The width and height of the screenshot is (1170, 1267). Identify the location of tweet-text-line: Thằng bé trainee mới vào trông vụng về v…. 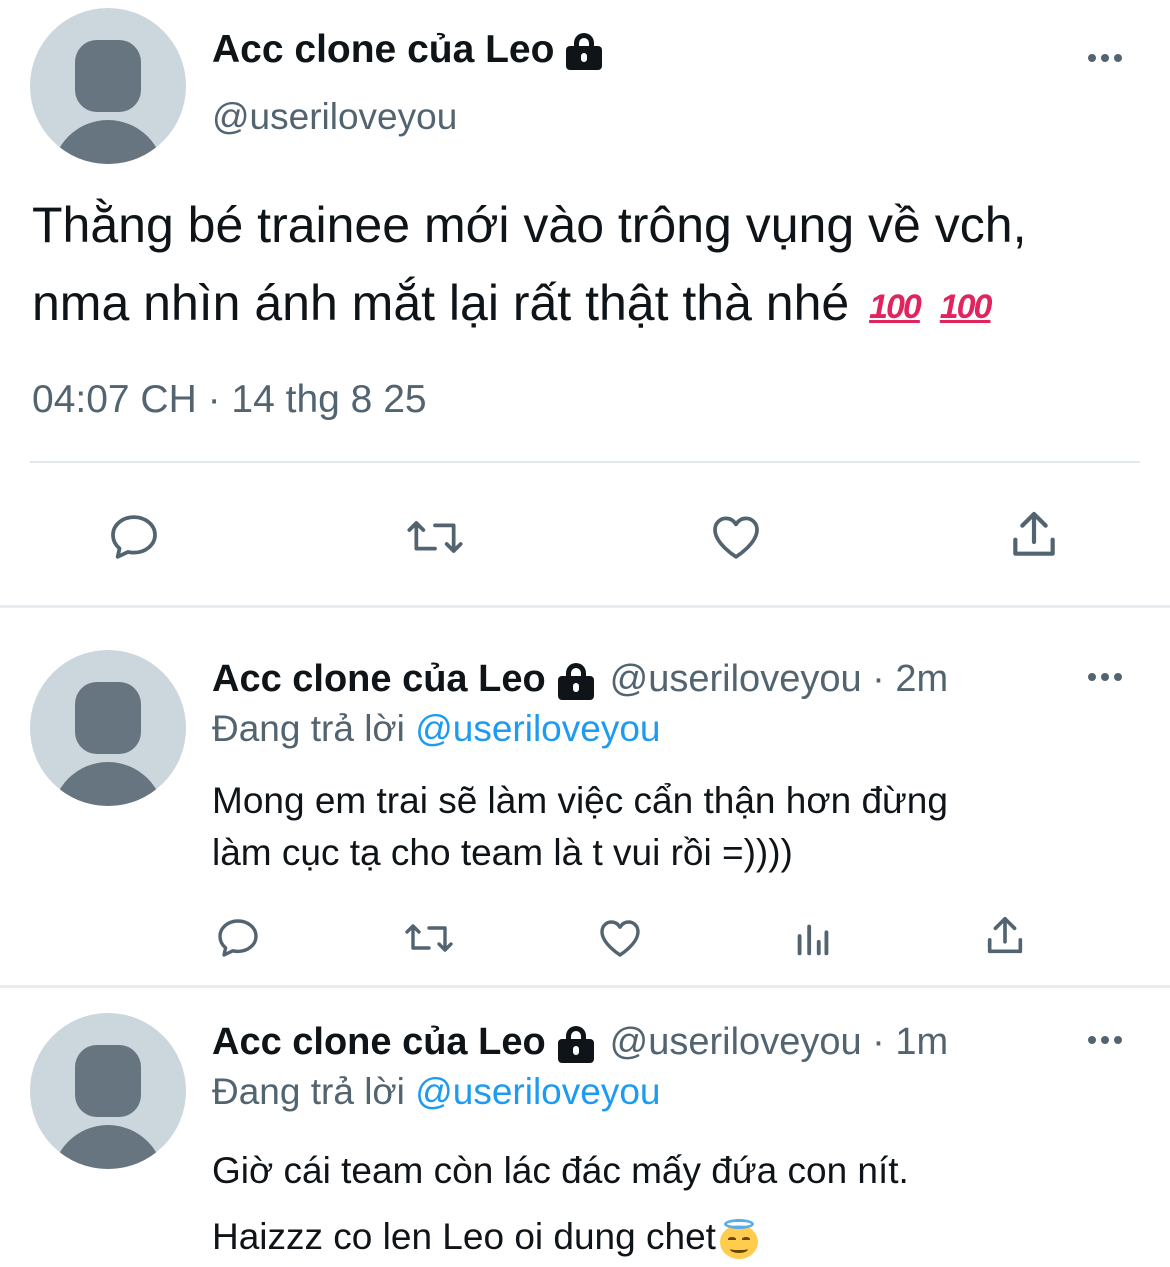
(529, 225).